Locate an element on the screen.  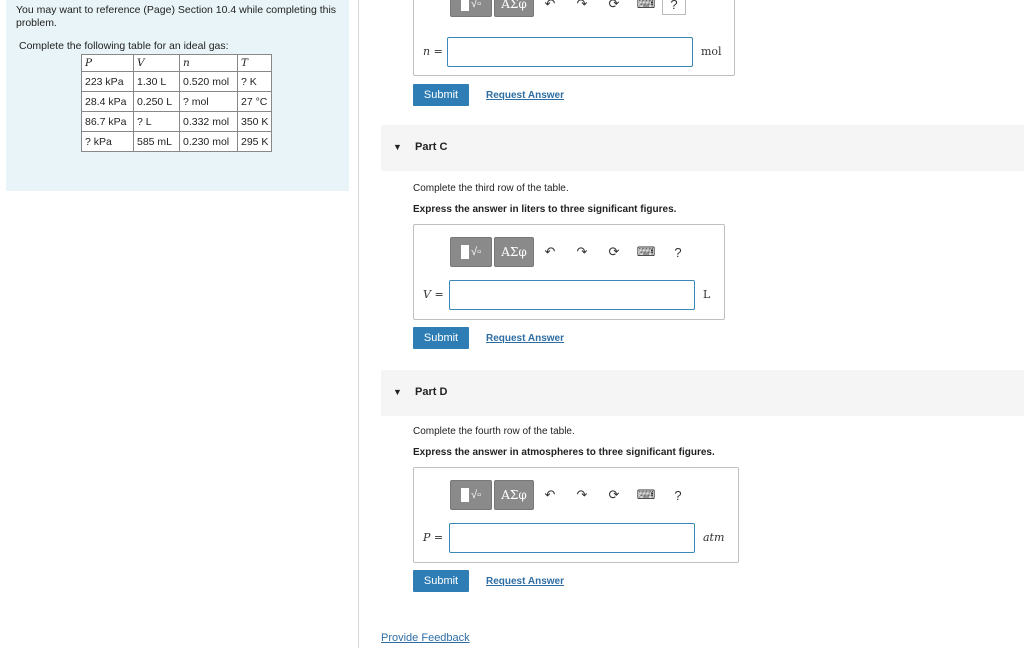
answer-input-part-c is located at coordinates (572, 295).